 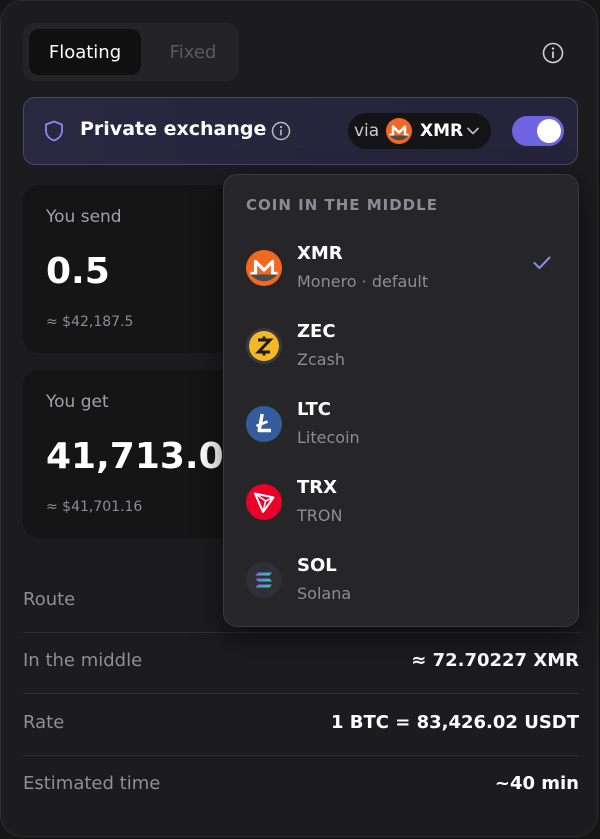 What do you see at coordinates (401, 354) in the screenshot?
I see `coin-option-zec: ZEC Zcash` at bounding box center [401, 354].